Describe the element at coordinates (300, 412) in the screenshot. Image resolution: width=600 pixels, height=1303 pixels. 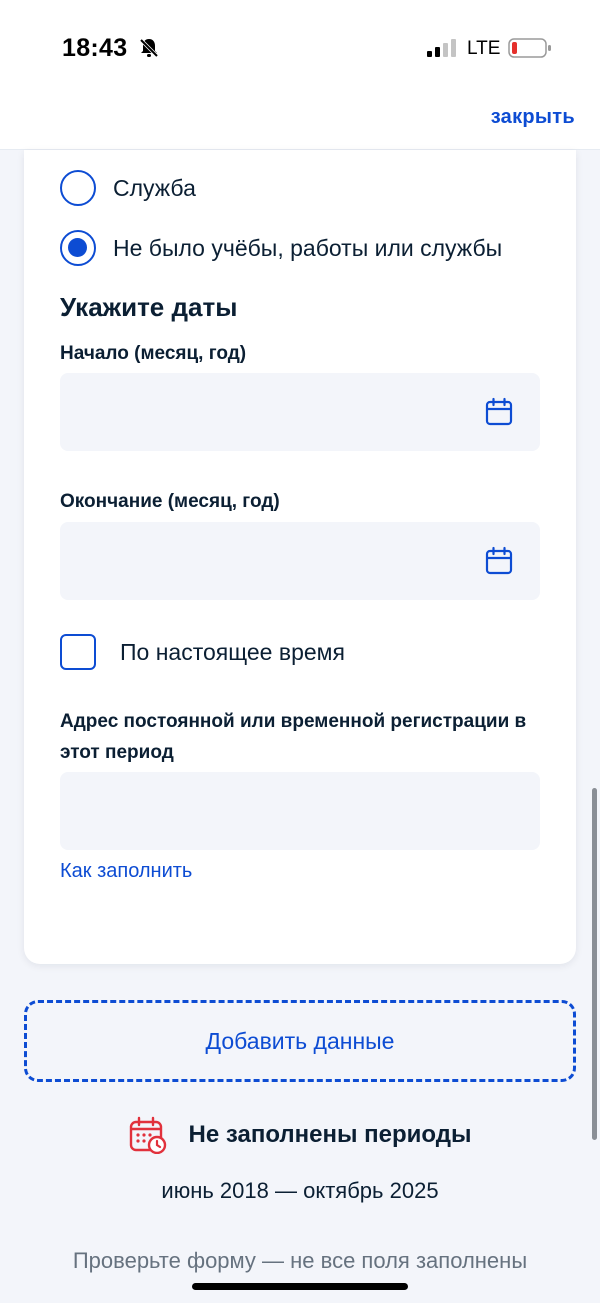
I see `start-date-field` at that location.